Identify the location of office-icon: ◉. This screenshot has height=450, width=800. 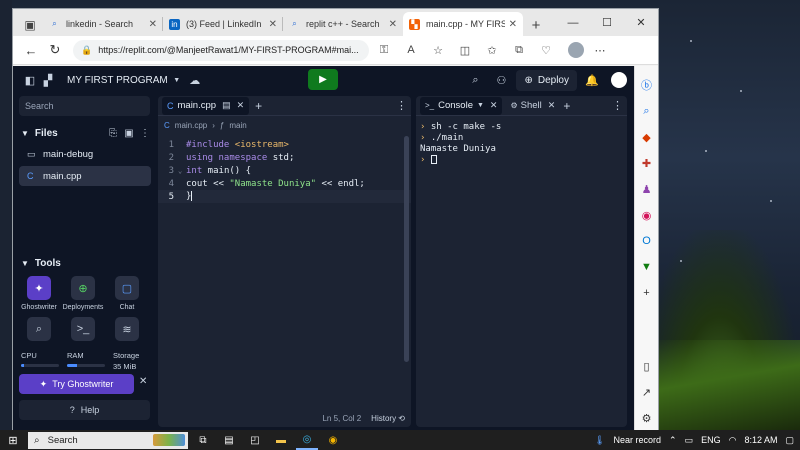
(647, 215).